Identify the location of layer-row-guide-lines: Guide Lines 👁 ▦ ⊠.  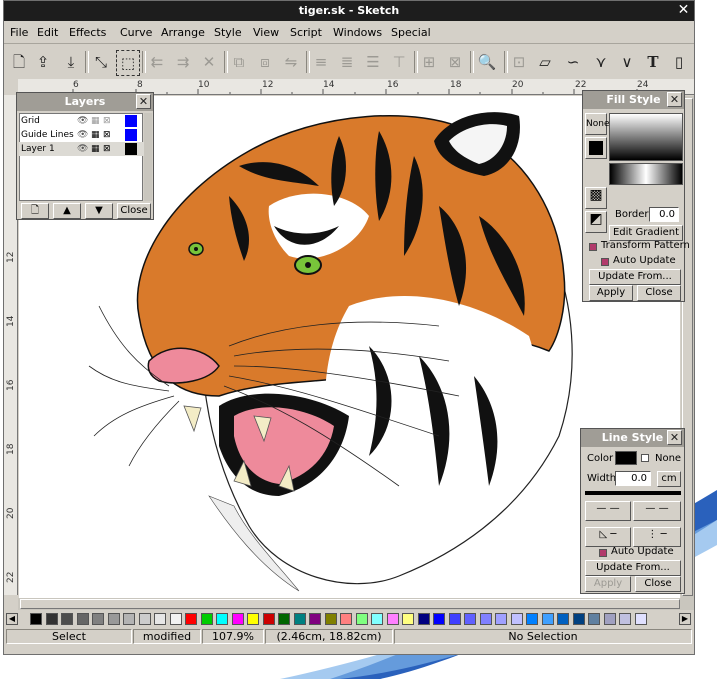
(85, 135).